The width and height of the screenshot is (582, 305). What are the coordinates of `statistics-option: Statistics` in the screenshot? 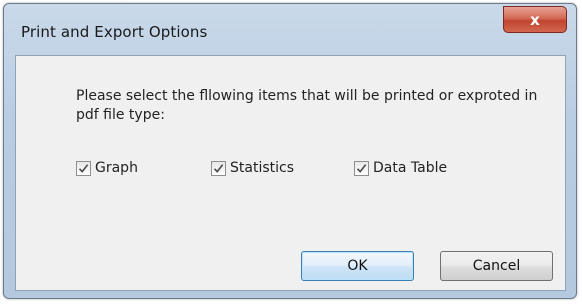 It's located at (252, 168).